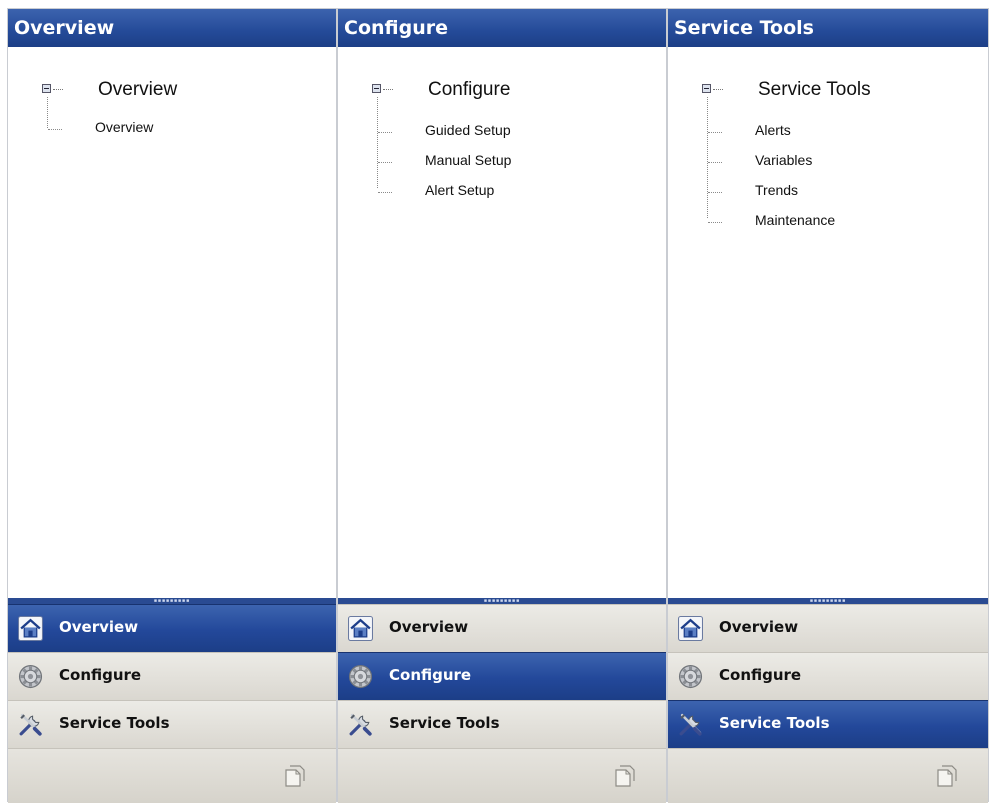 This screenshot has height=804, width=992. Describe the element at coordinates (502, 28) in the screenshot. I see `panel-title: Configure` at that location.